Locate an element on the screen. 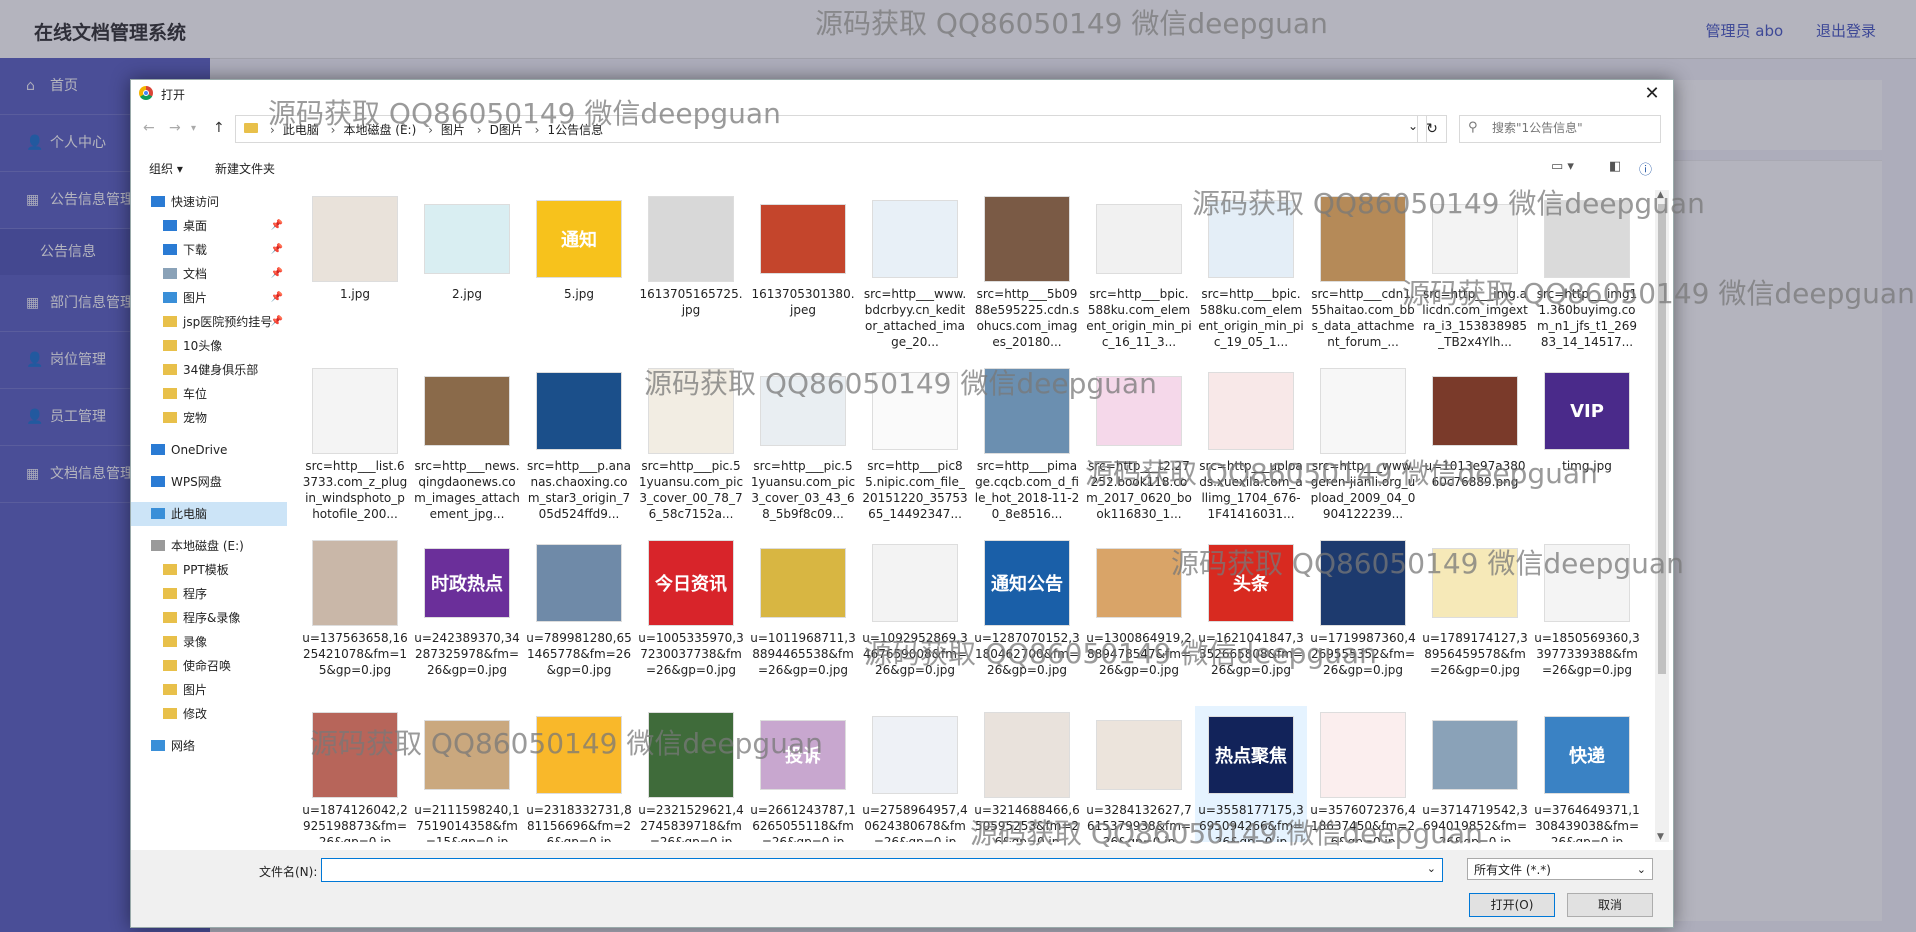 Image resolution: width=1916 pixels, height=932 pixels. recent-dropdown-icon: ▾ is located at coordinates (193, 128).